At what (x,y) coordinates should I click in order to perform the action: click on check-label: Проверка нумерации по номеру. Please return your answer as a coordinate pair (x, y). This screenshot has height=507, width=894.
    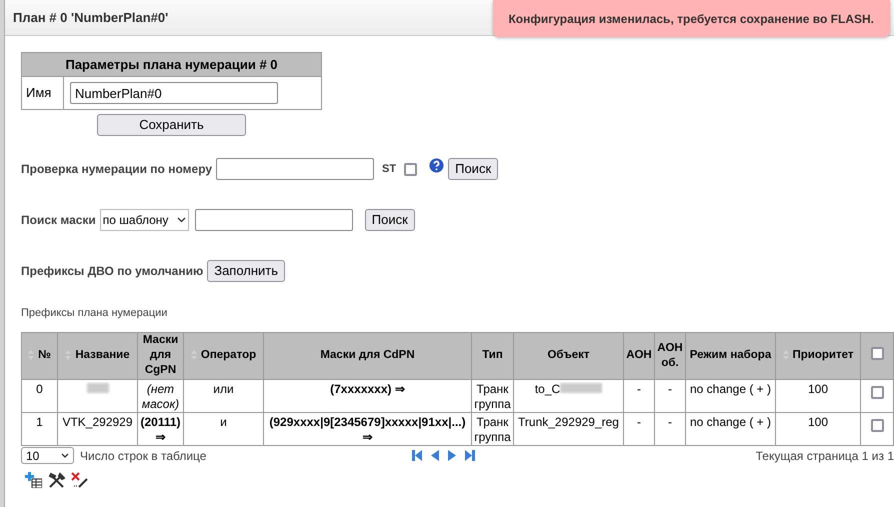
    Looking at the image, I should click on (116, 169).